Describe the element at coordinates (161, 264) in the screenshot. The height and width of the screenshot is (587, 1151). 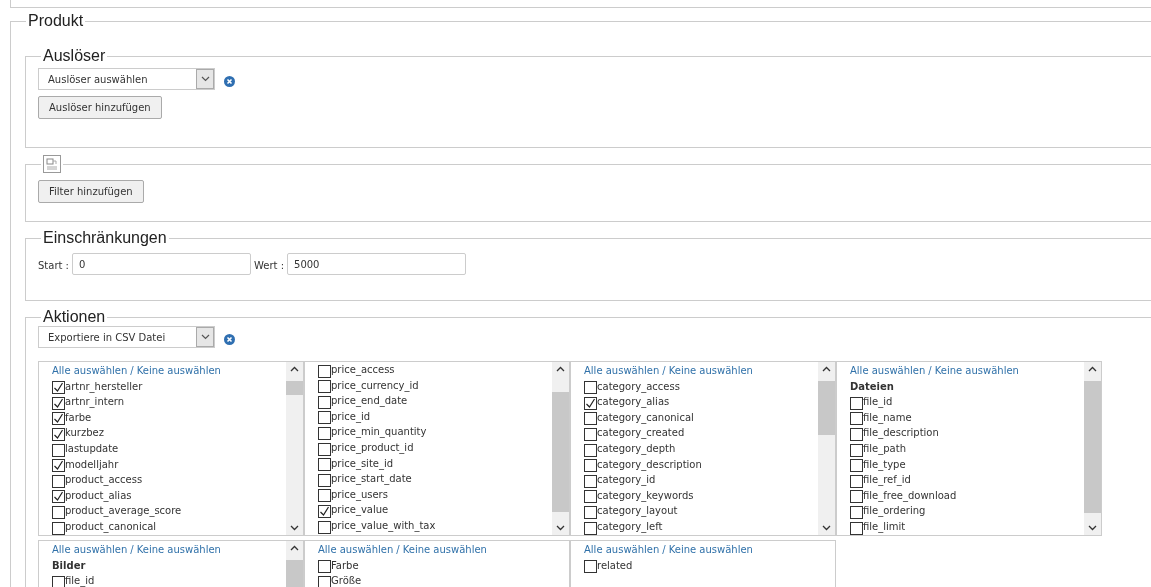
I see `input-field: 0` at that location.